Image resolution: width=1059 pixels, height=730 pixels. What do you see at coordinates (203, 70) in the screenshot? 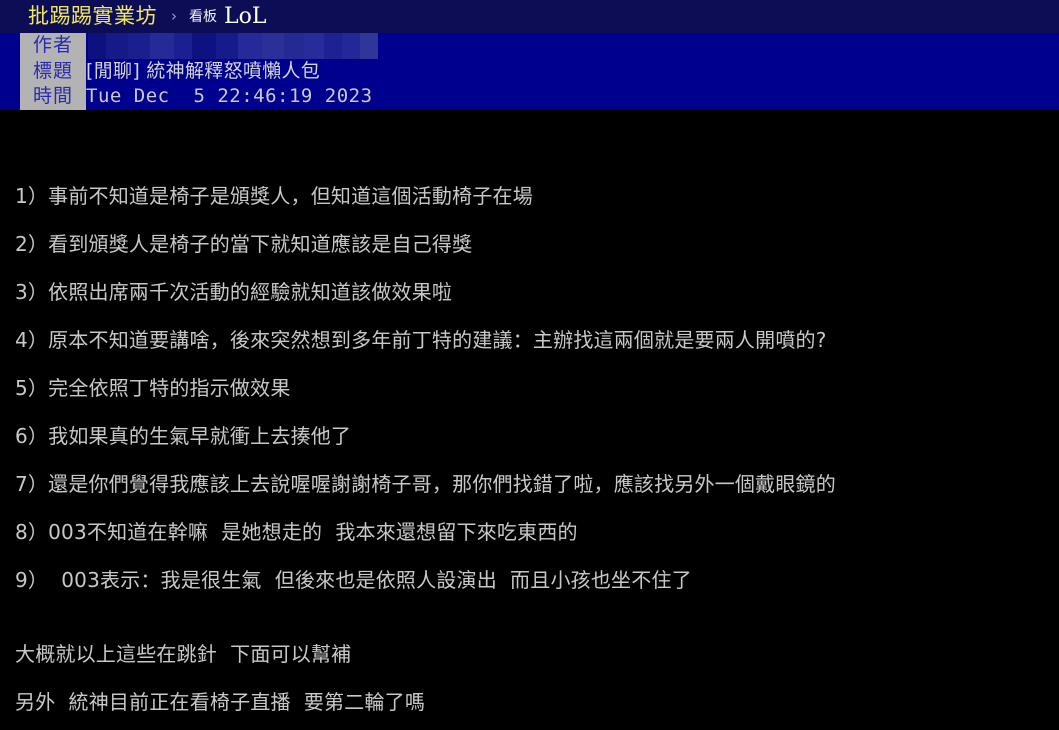
I see `article-title: [閒聊] 統神解釋怒噴懶人包` at bounding box center [203, 70].